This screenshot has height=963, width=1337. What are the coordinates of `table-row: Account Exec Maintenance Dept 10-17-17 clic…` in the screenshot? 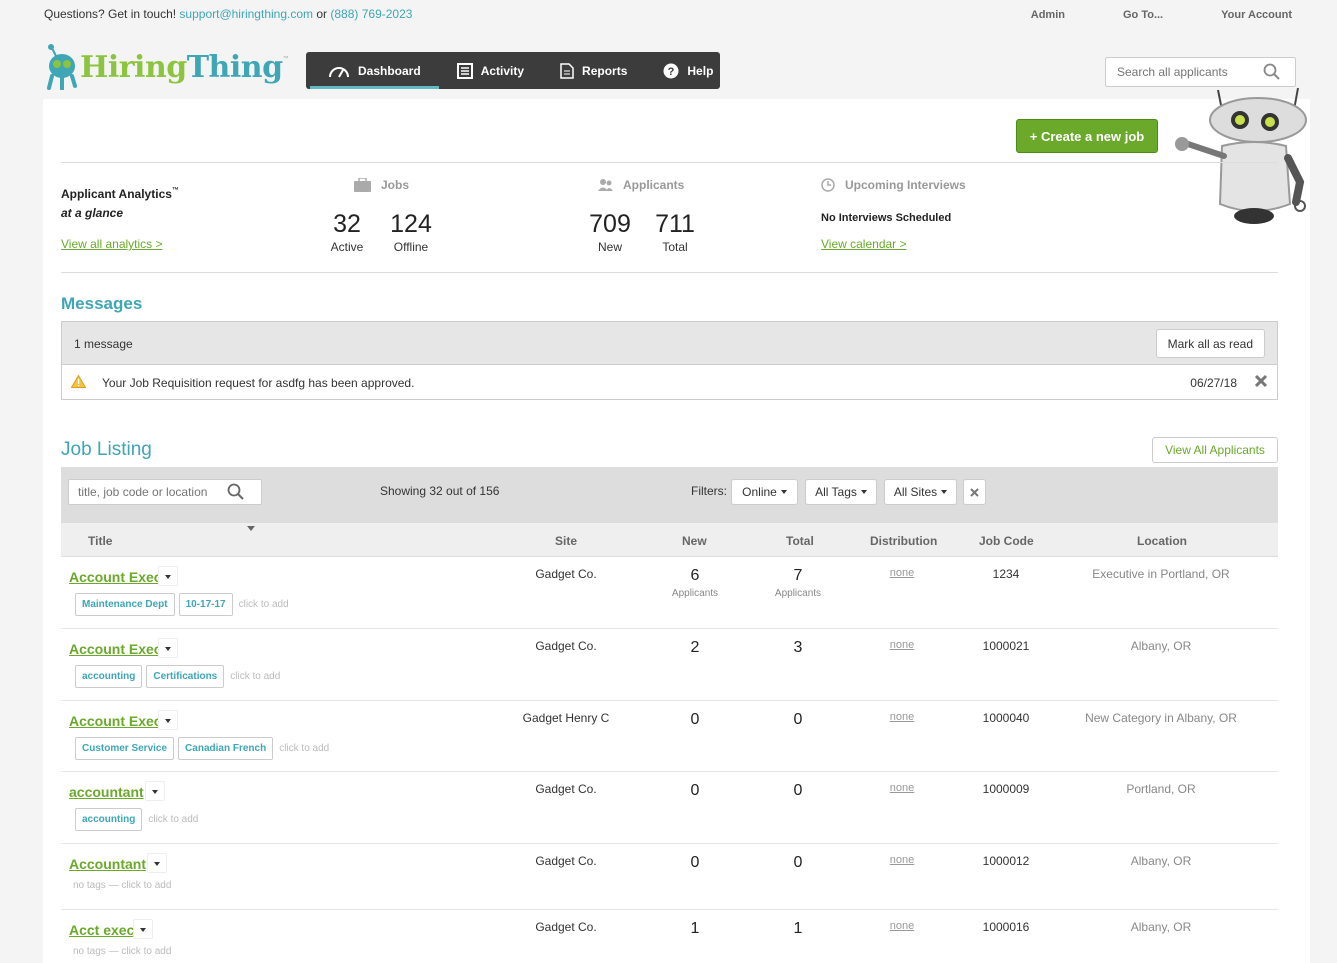 It's located at (669, 593).